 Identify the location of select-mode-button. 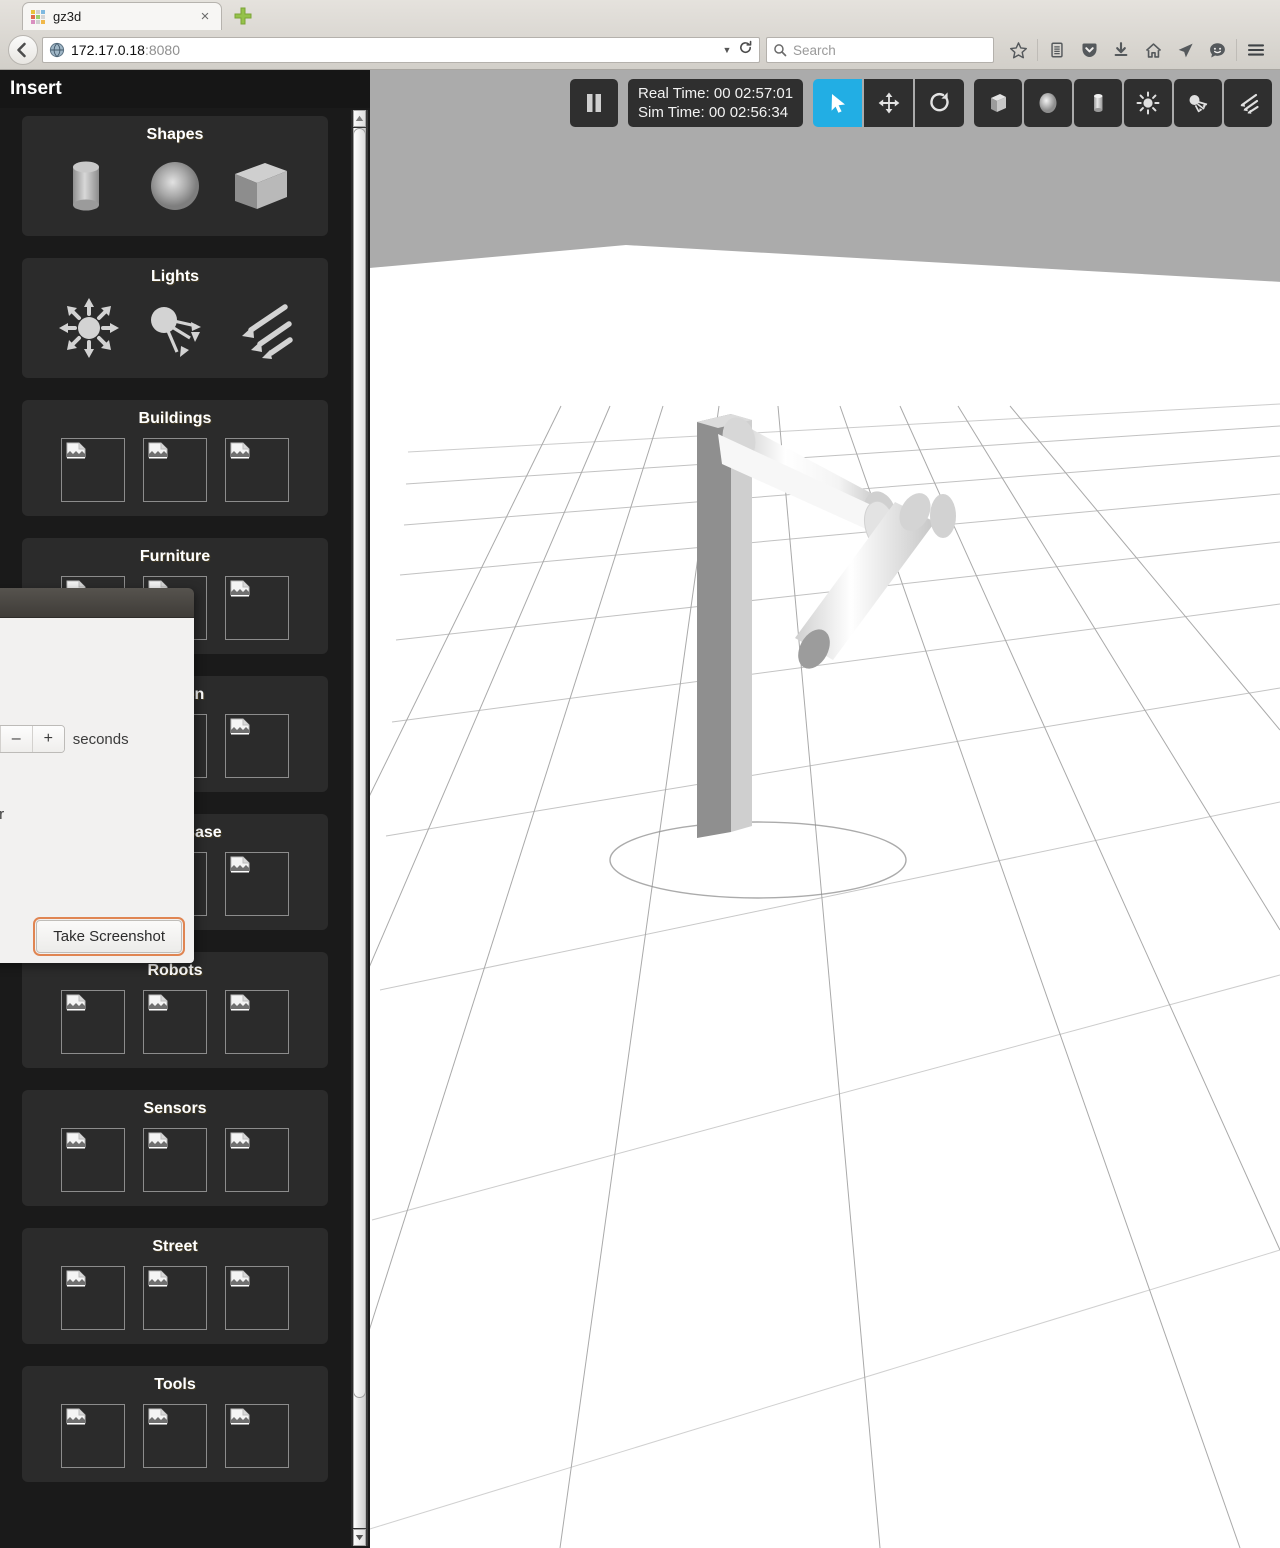
(838, 103).